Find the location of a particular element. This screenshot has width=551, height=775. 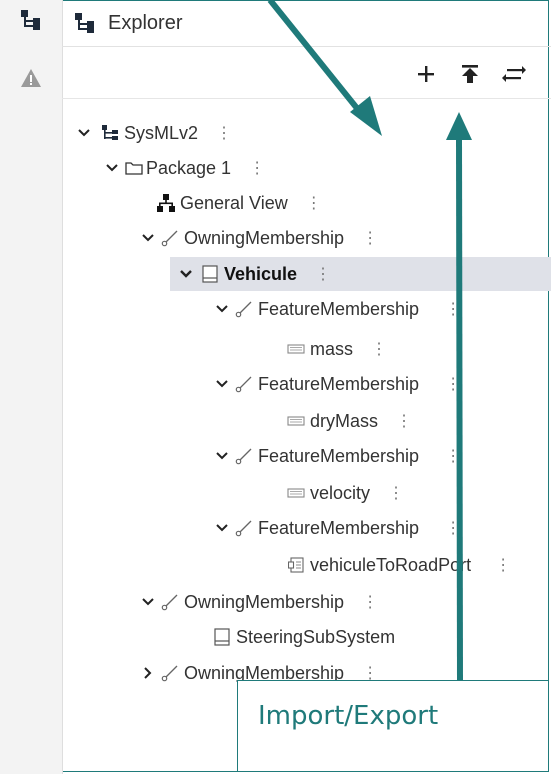

callout-box: Import/Export is located at coordinates (393, 726).